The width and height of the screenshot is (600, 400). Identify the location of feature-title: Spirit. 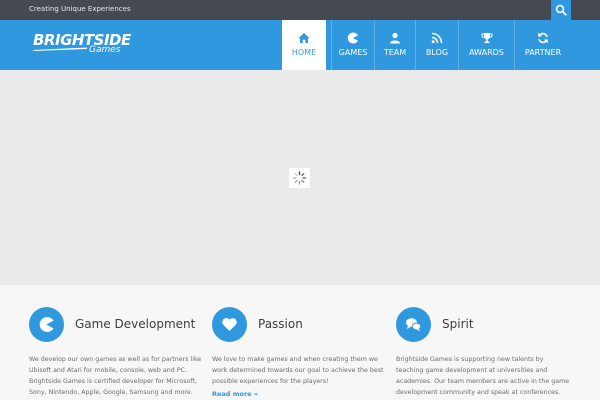
(458, 324).